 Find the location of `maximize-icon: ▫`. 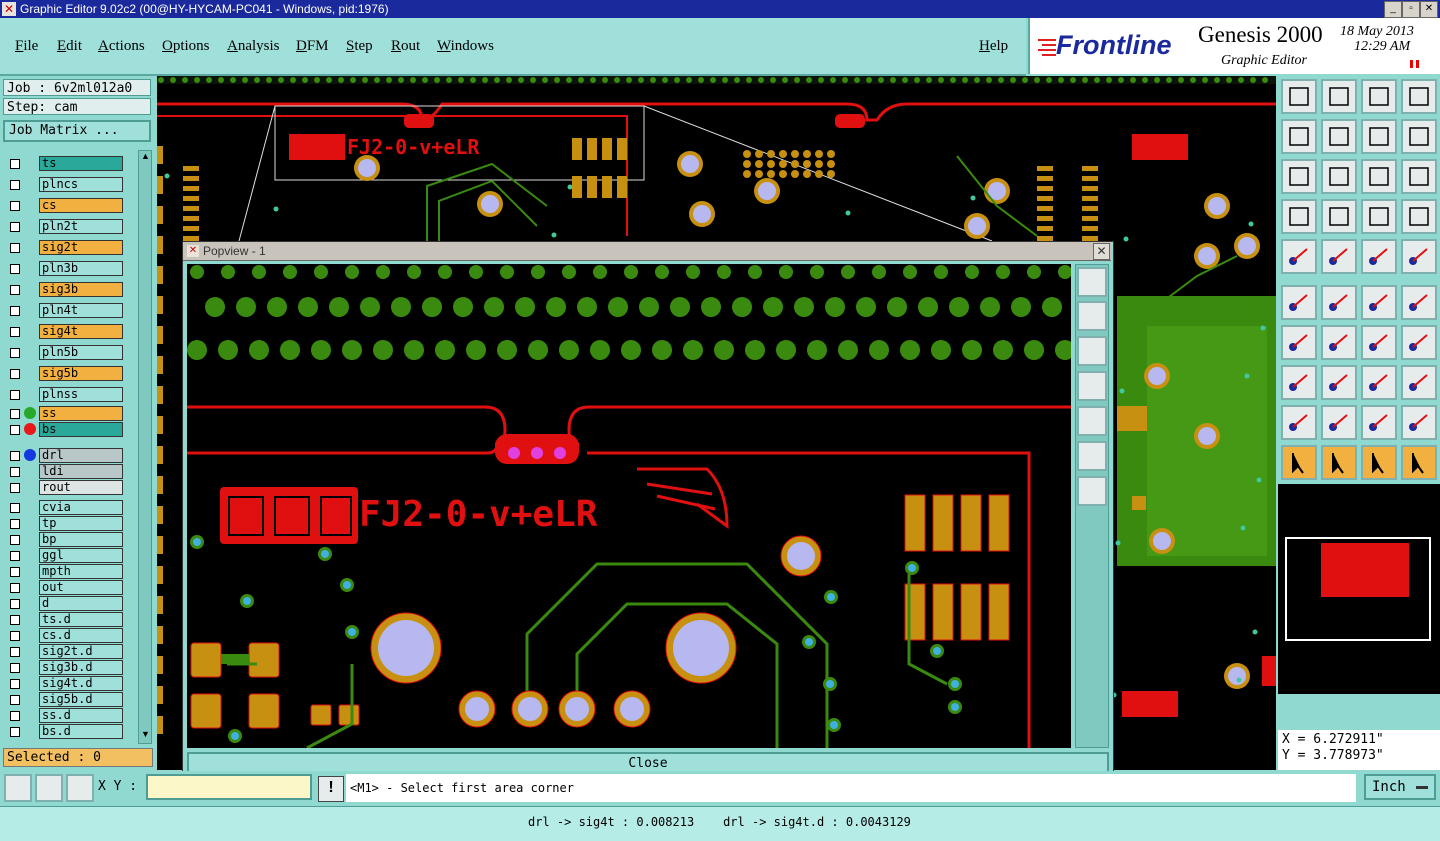

maximize-icon: ▫ is located at coordinates (1411, 9).